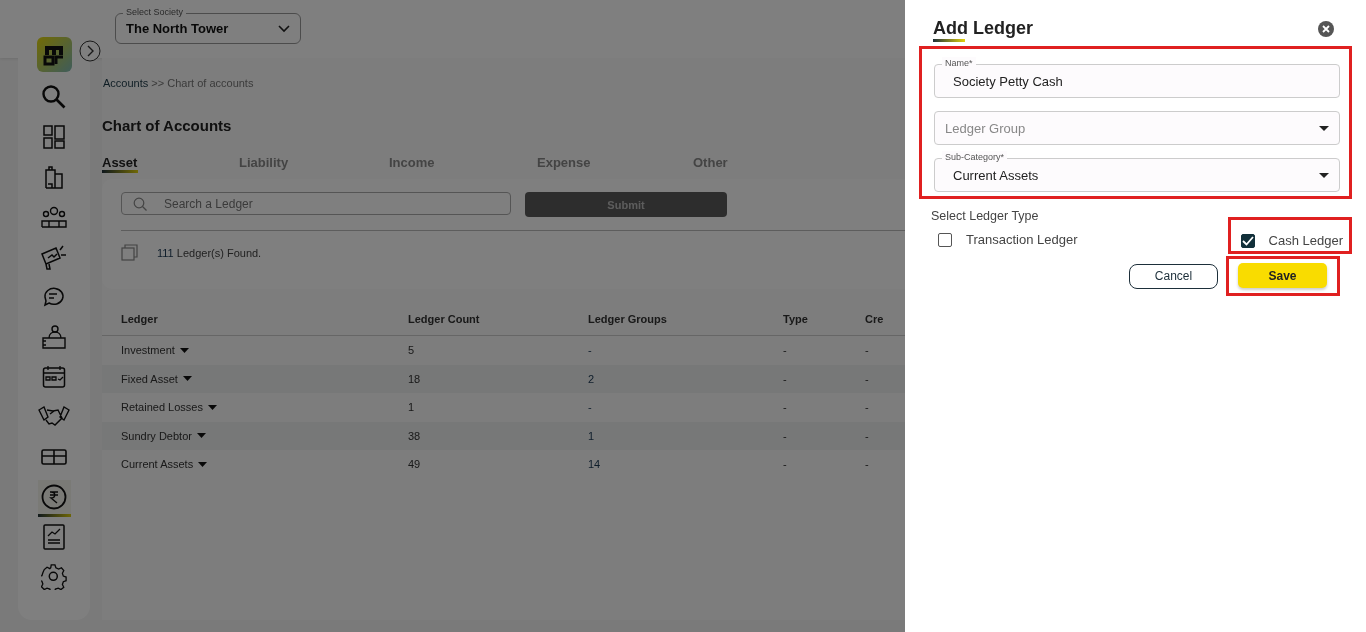  I want to click on table-cell: 2, so click(591, 378).